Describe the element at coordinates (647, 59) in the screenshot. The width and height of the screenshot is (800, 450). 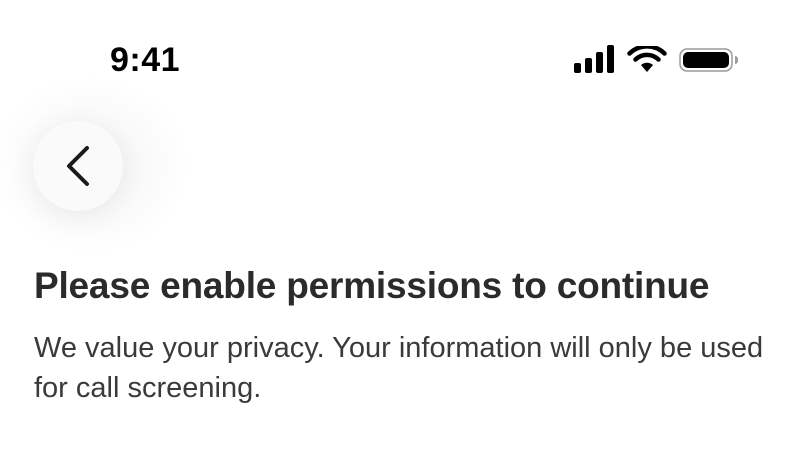
I see `wifi-icon` at that location.